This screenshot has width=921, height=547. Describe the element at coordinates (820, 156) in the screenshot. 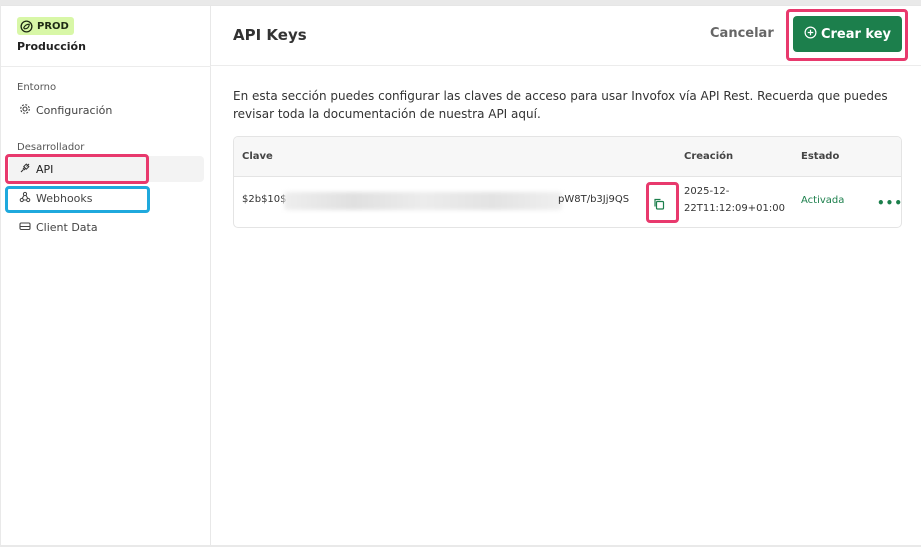

I see `column-header-estado: Estado` at that location.